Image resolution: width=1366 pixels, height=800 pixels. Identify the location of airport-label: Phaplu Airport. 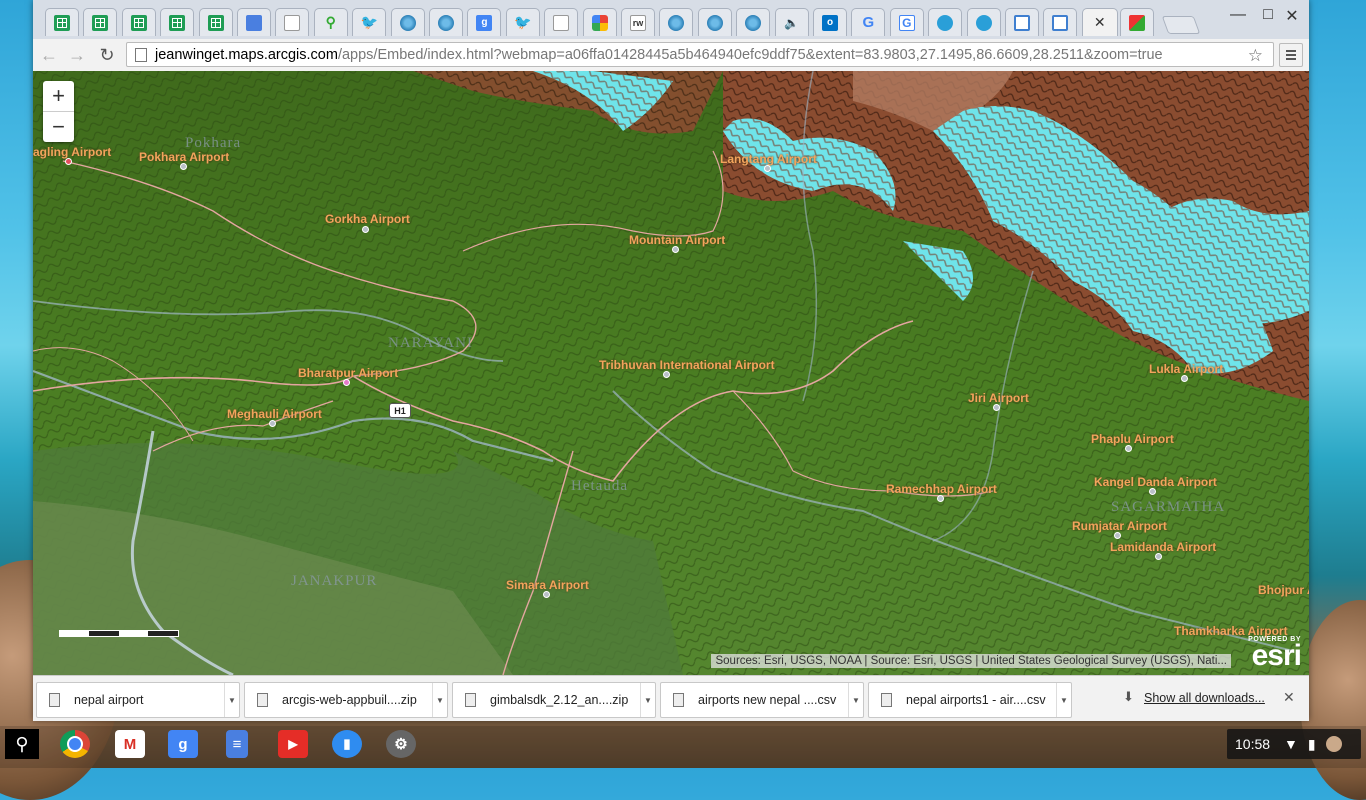
(1132, 439).